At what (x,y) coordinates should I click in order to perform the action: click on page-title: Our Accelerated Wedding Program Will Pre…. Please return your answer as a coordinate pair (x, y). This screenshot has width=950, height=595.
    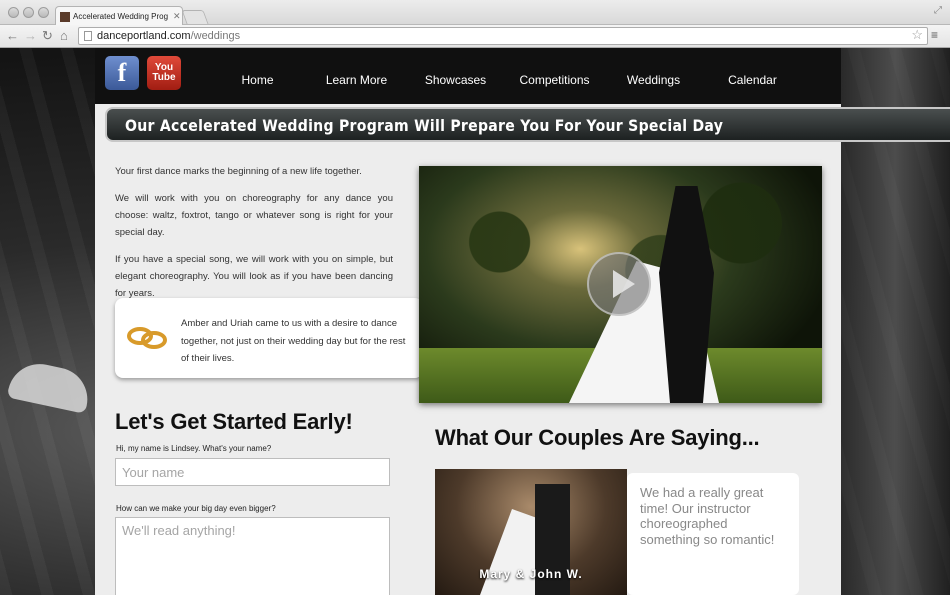
    Looking at the image, I should click on (424, 125).